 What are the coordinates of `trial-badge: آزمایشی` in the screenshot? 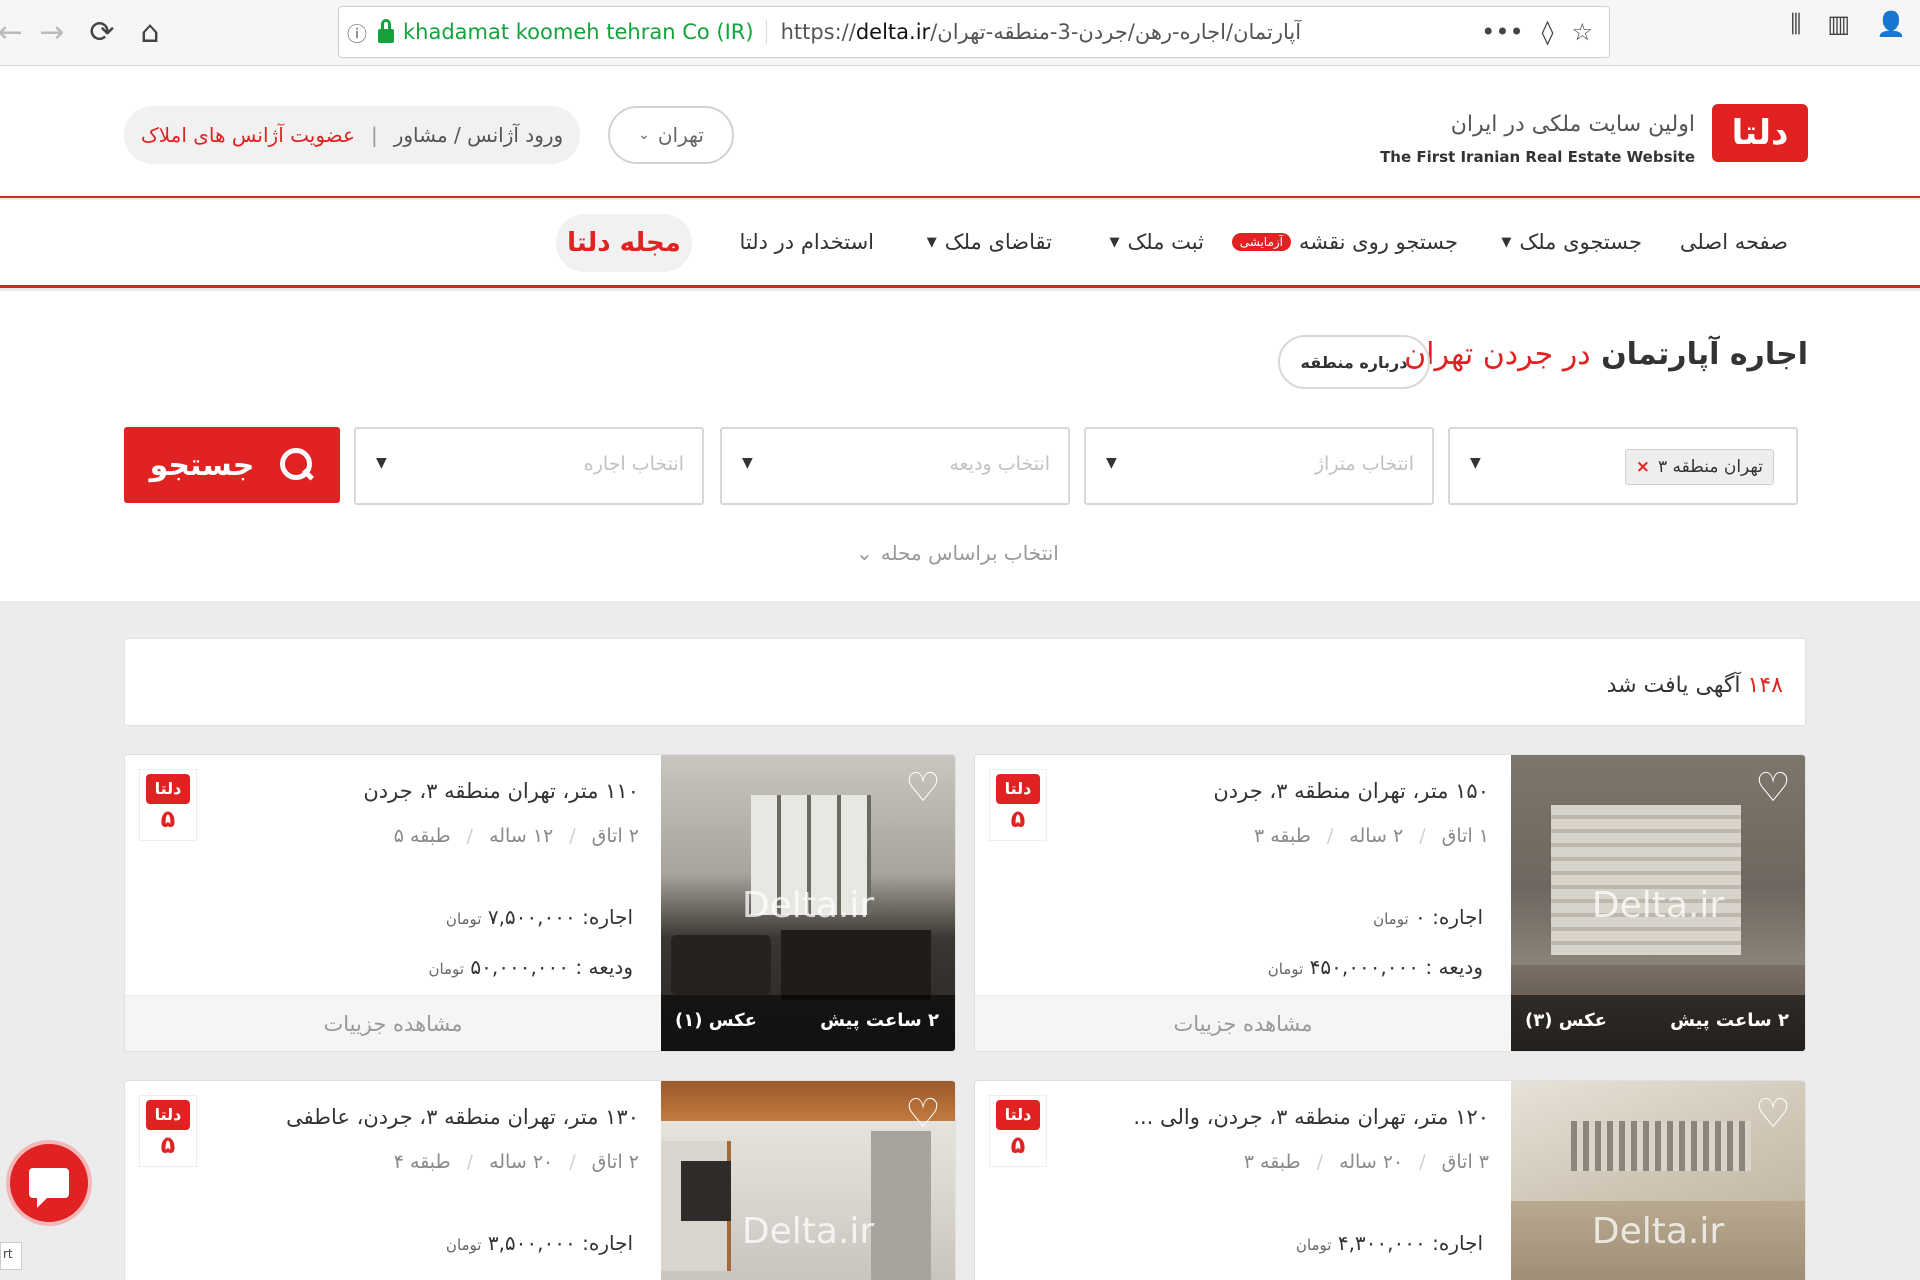 It's located at (1261, 242).